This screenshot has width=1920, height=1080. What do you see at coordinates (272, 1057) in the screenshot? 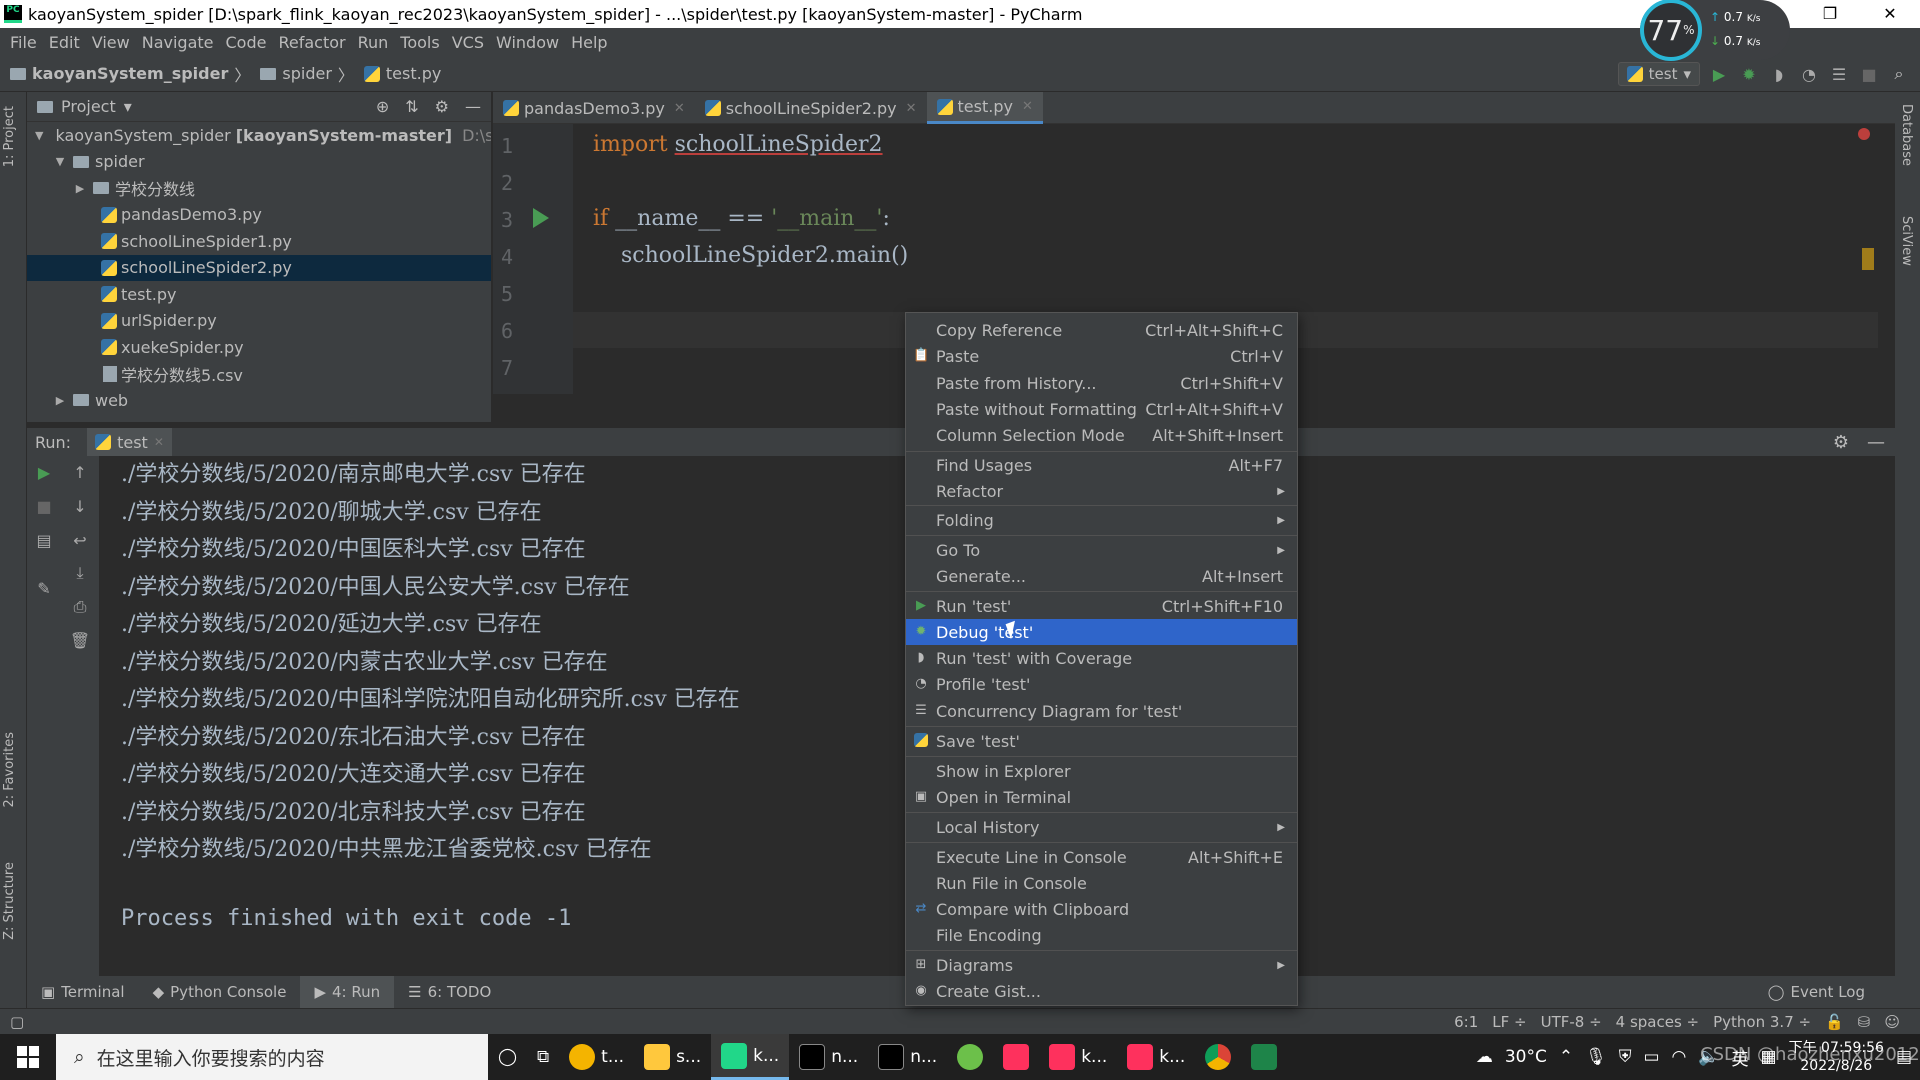
I see `taskbar-search: ⌕ 在这里输入你要搜索的内容` at bounding box center [272, 1057].